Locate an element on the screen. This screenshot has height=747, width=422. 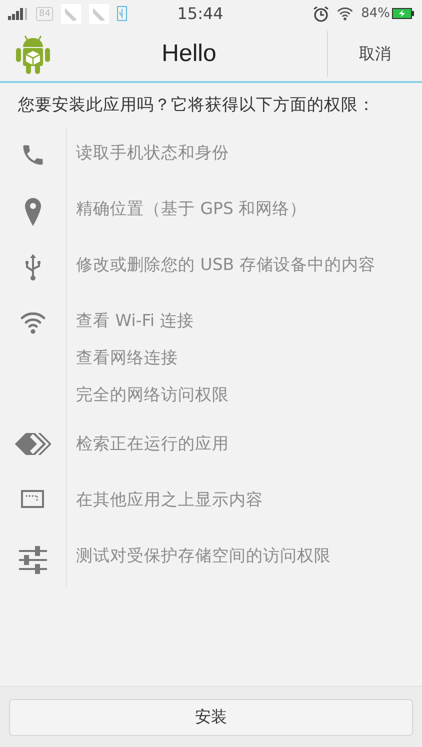
usb-notification-icon is located at coordinates (122, 13).